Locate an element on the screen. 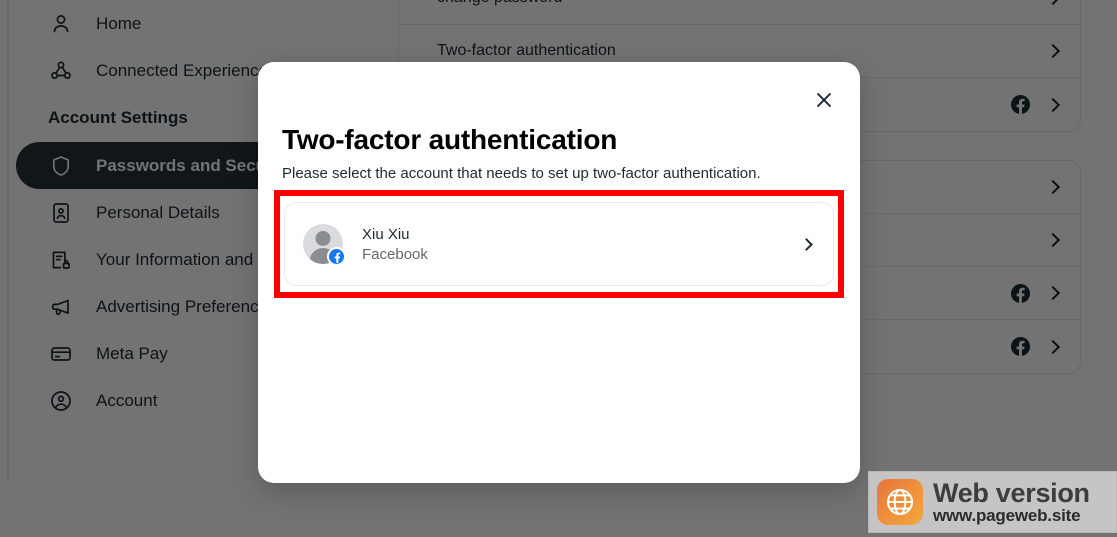  avatar is located at coordinates (324, 245).